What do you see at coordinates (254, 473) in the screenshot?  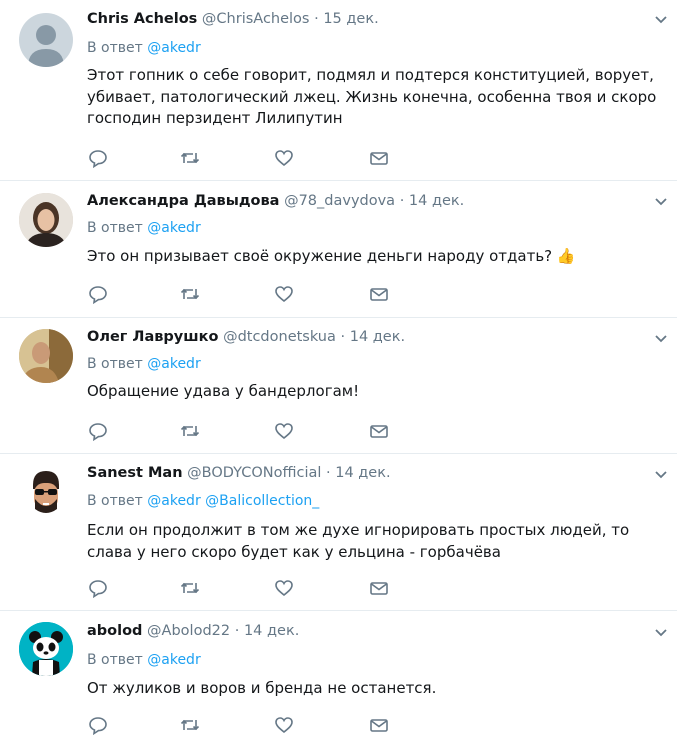 I see `user-handle: @BODYCONofficial` at bounding box center [254, 473].